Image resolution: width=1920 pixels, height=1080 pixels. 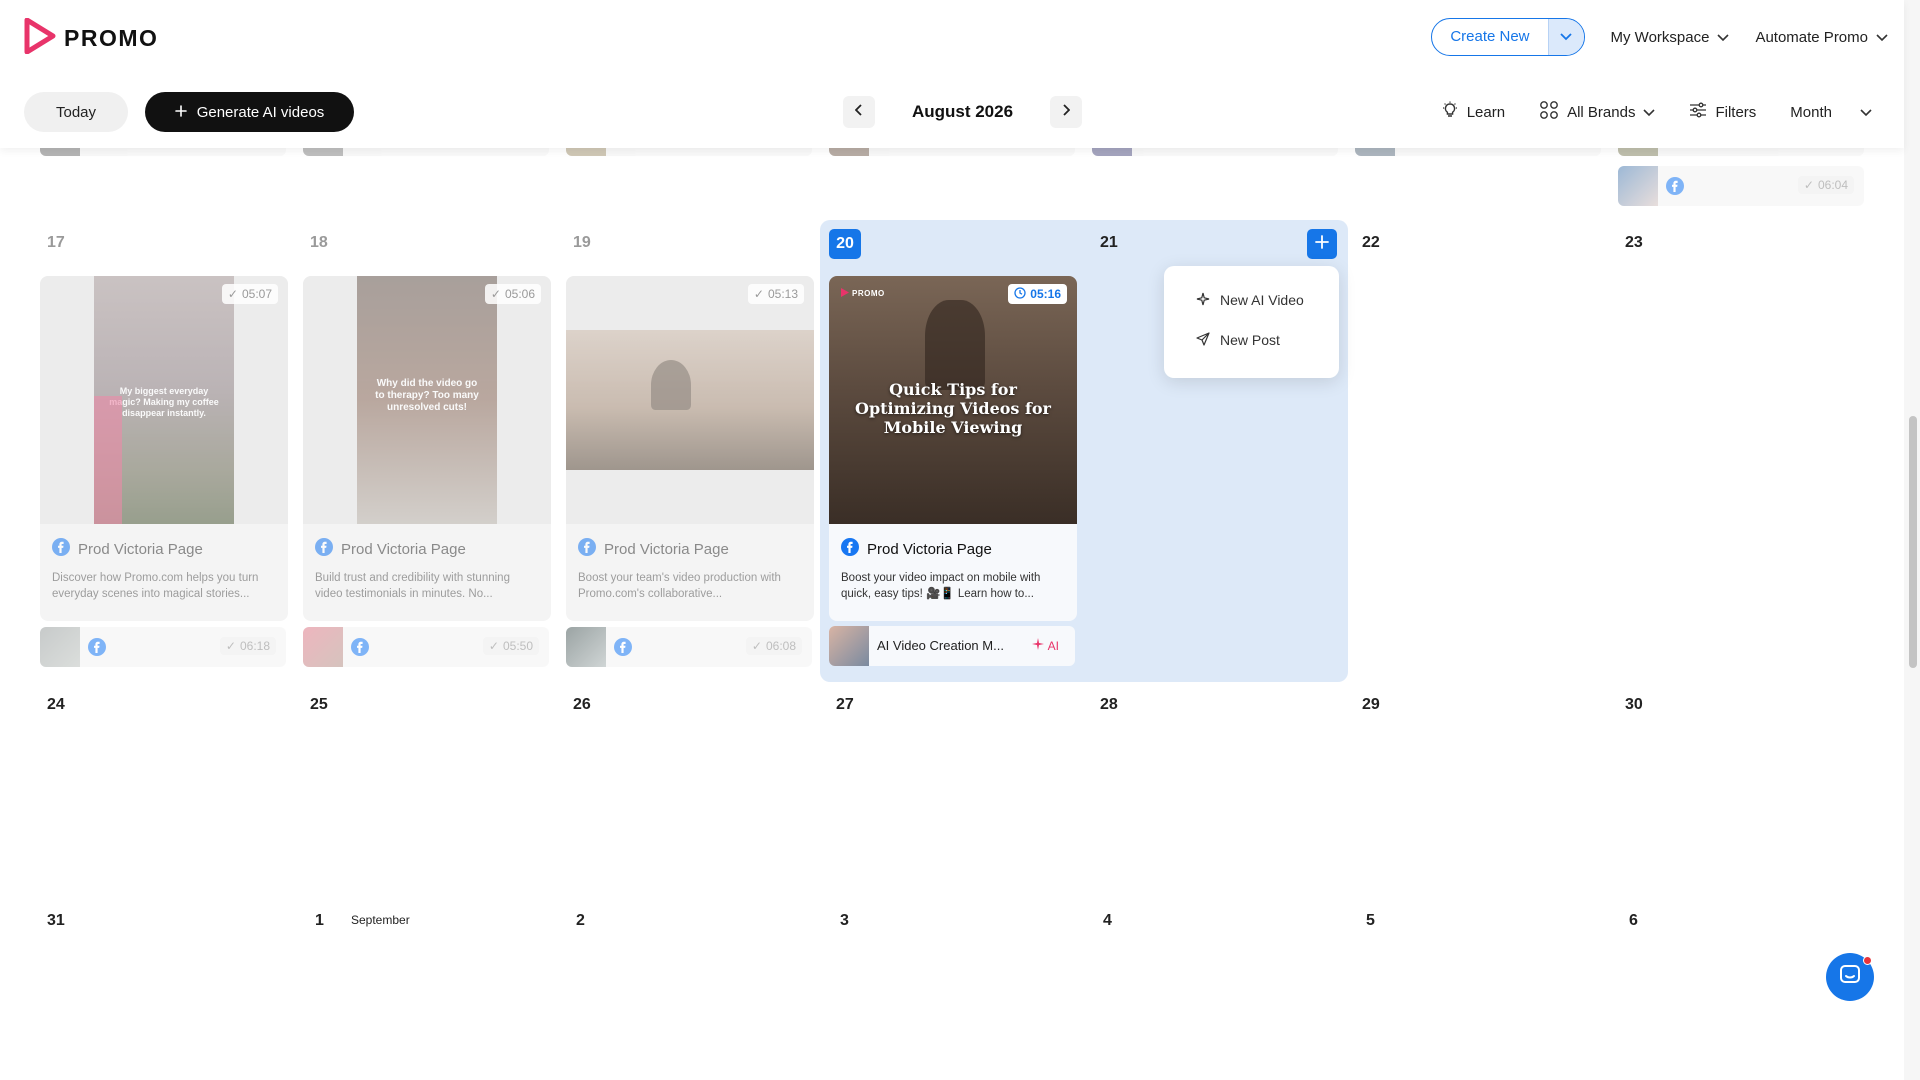 What do you see at coordinates (859, 112) in the screenshot?
I see `previous-month-button` at bounding box center [859, 112].